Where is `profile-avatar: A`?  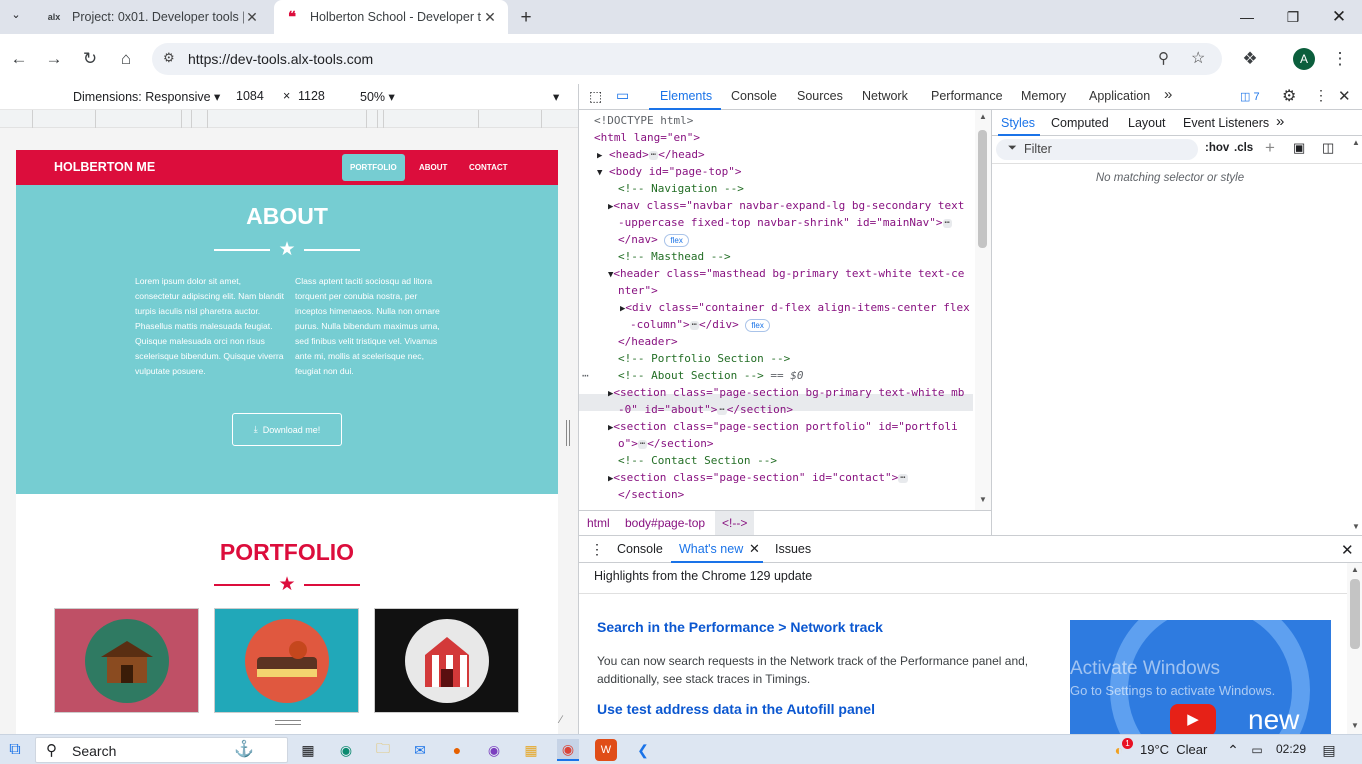
profile-avatar: A is located at coordinates (1304, 59).